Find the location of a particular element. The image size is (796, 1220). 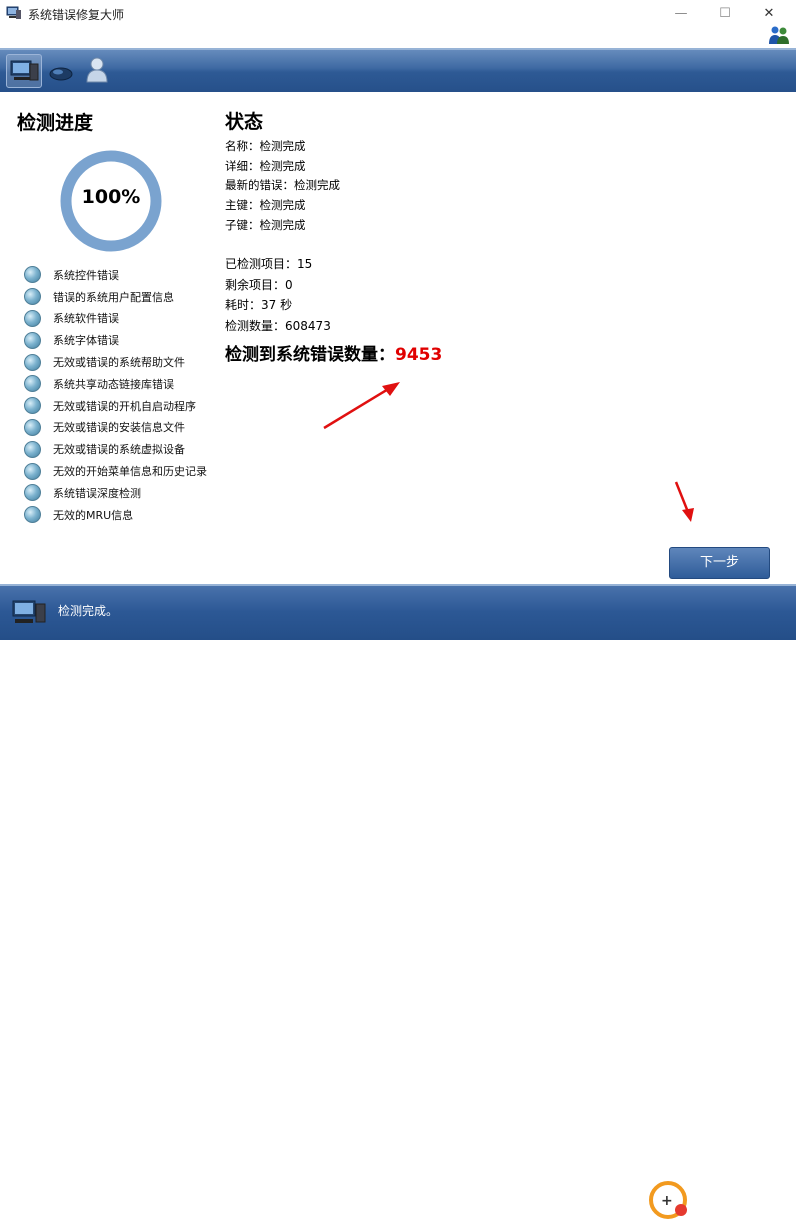

list-item-label: 无效或错误的系统帮助文件 is located at coordinates (119, 363).